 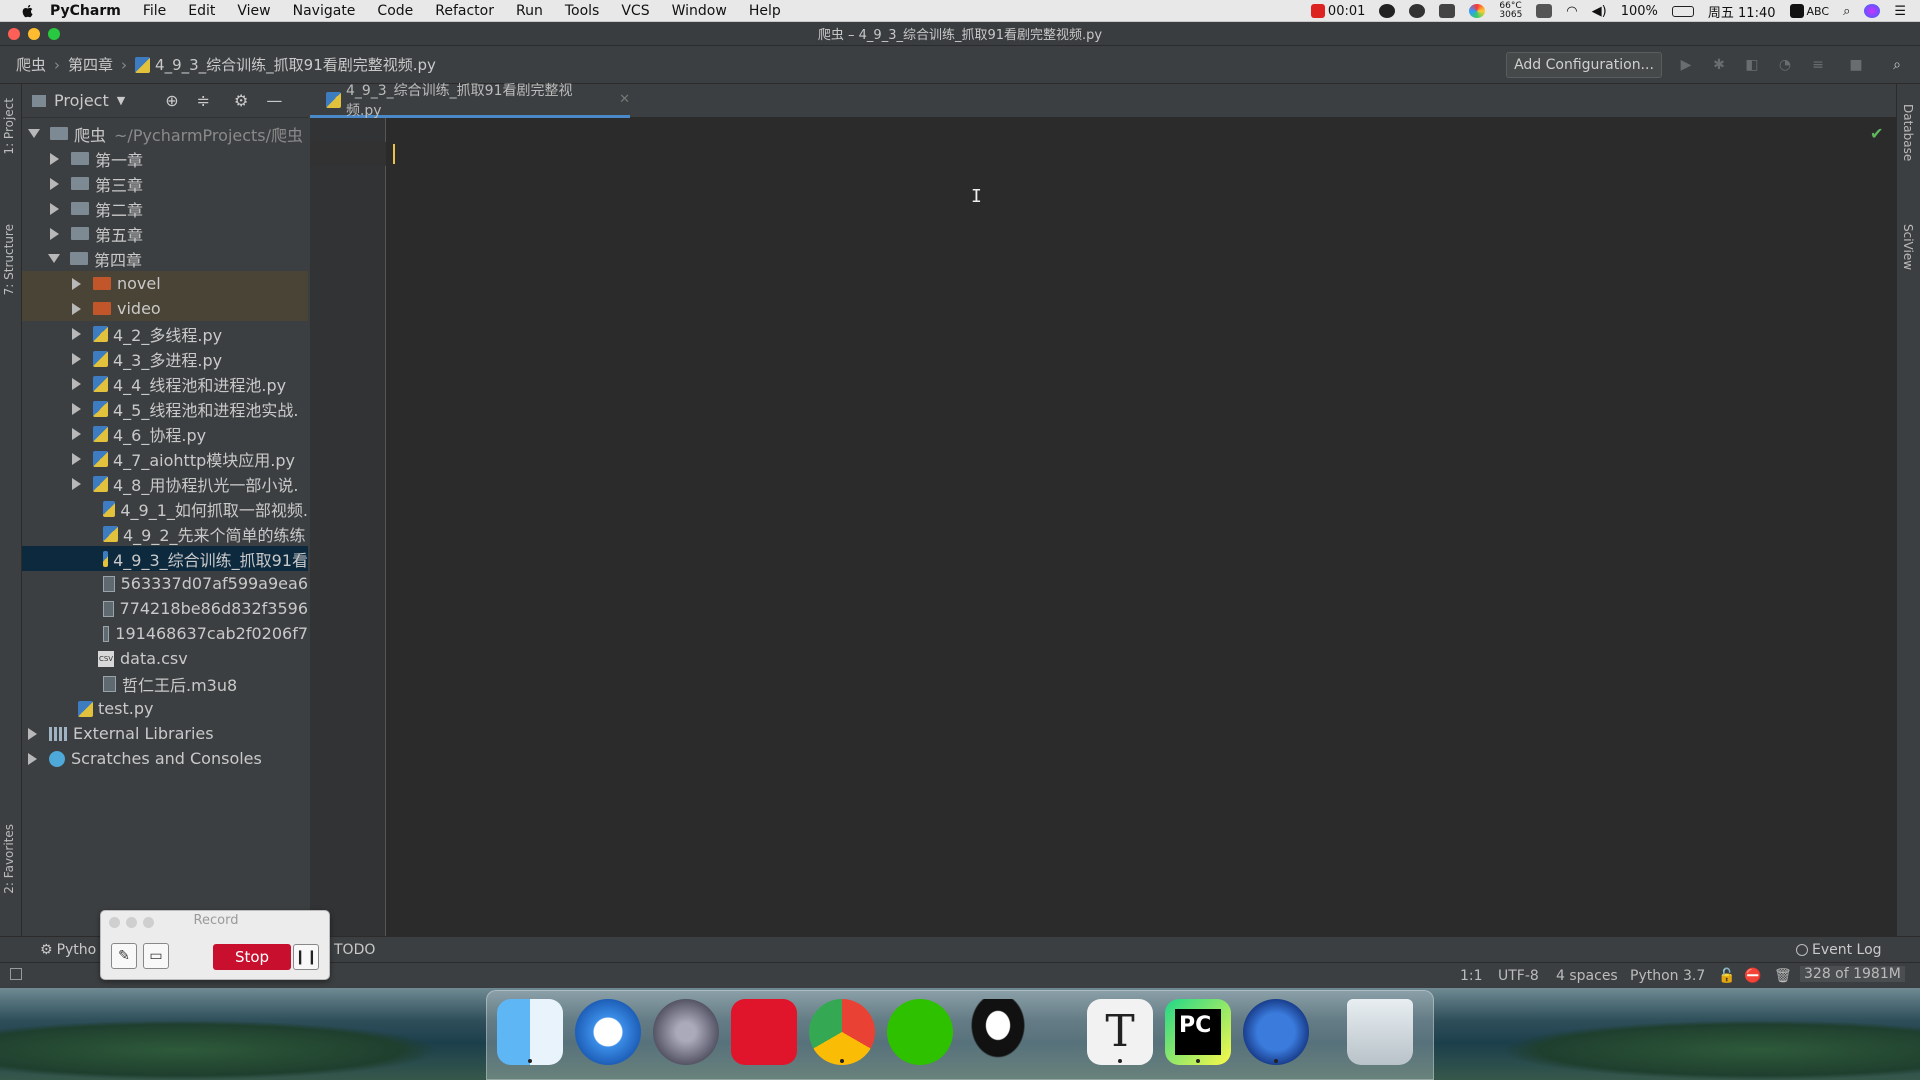 What do you see at coordinates (1876, 133) in the screenshot?
I see `inspection-ok-icon: ✔` at bounding box center [1876, 133].